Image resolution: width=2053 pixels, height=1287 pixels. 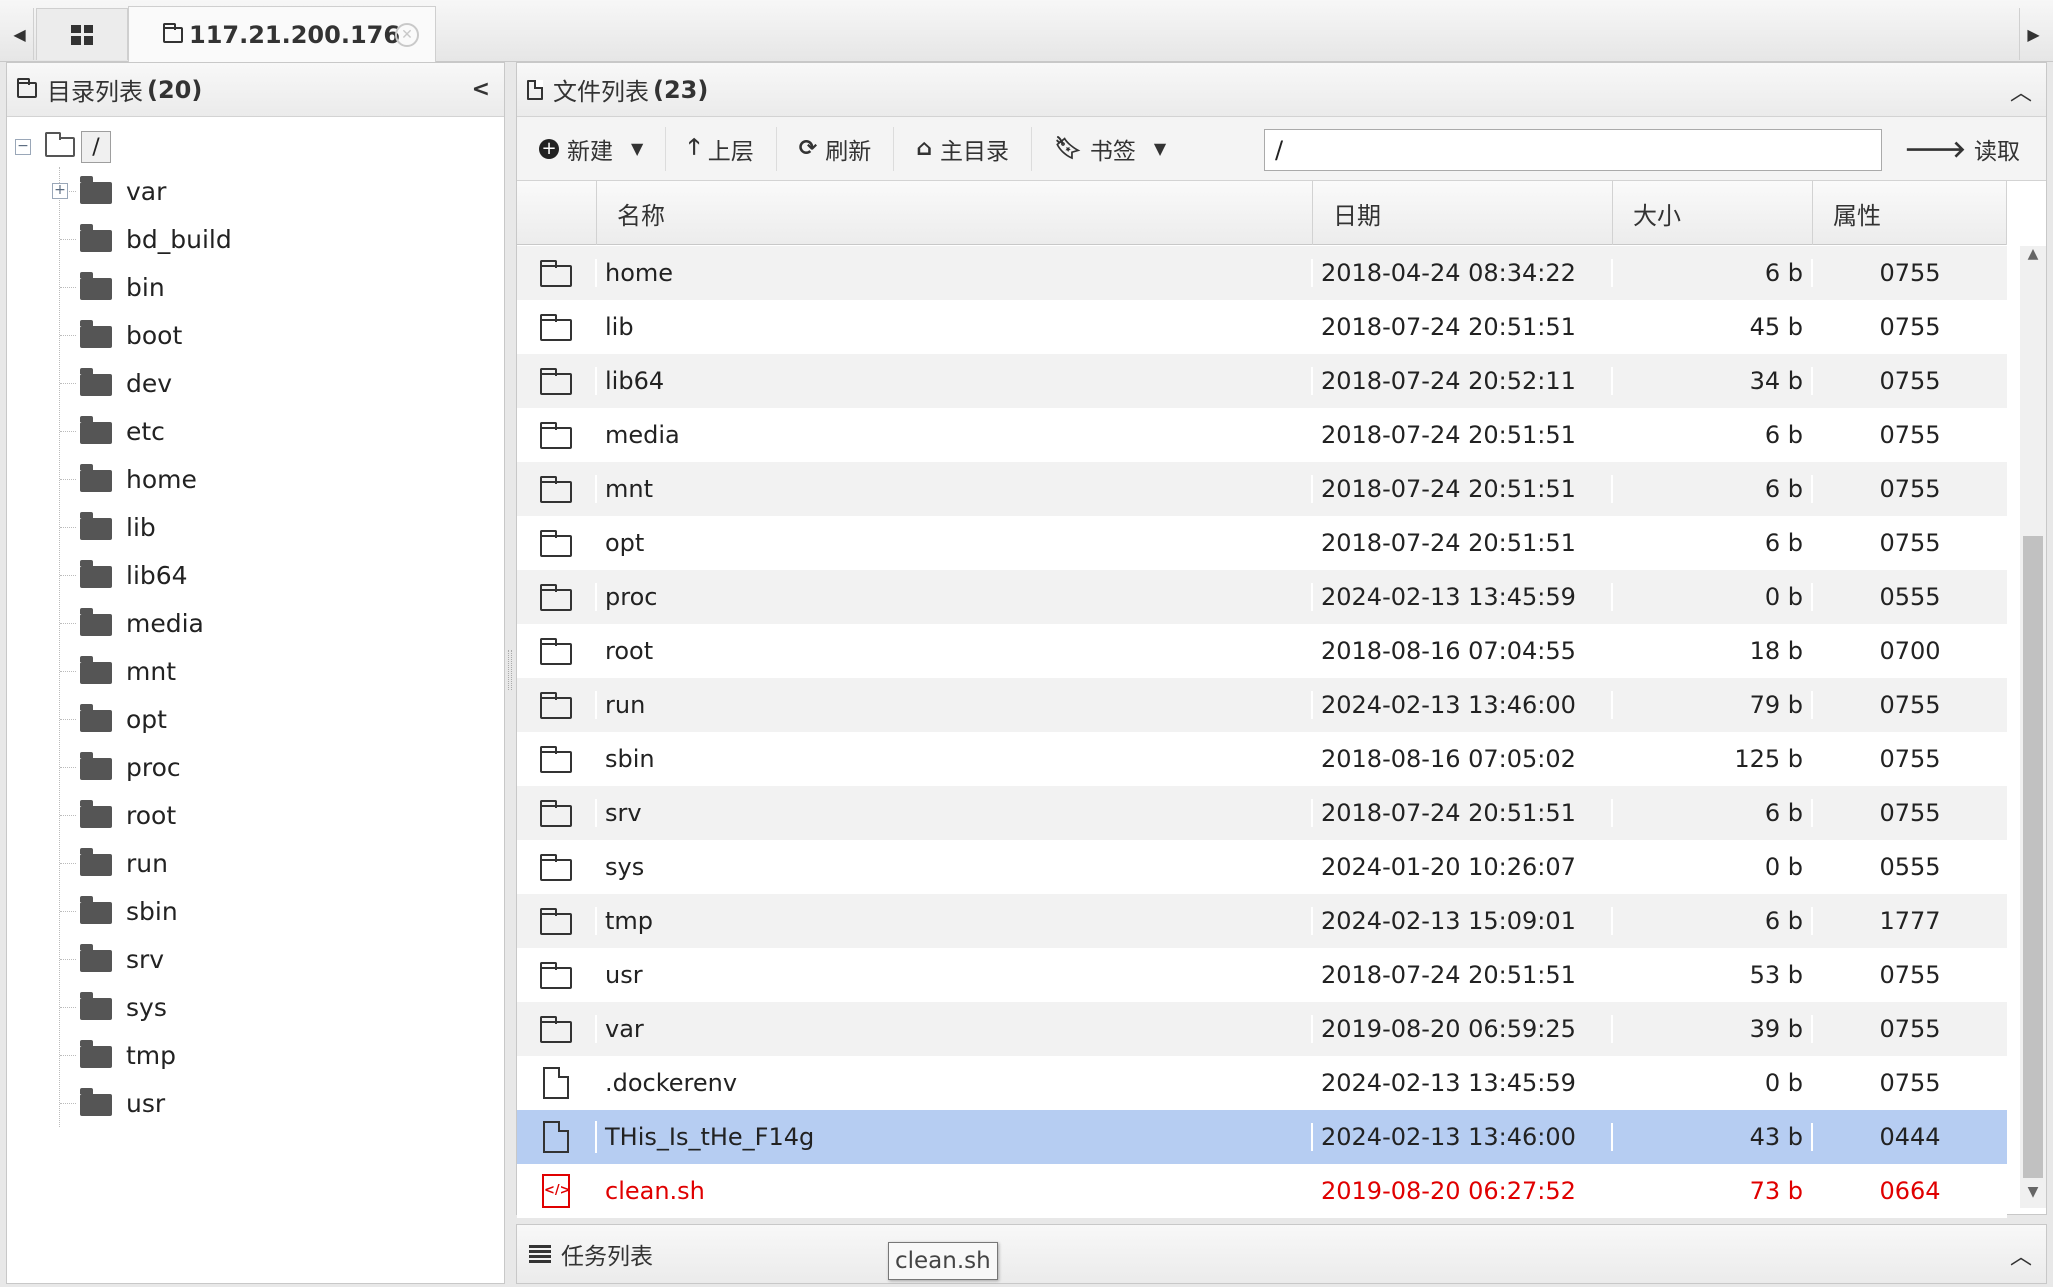 What do you see at coordinates (963, 148) in the screenshot?
I see `home-dir-button: ⌂ 主目录` at bounding box center [963, 148].